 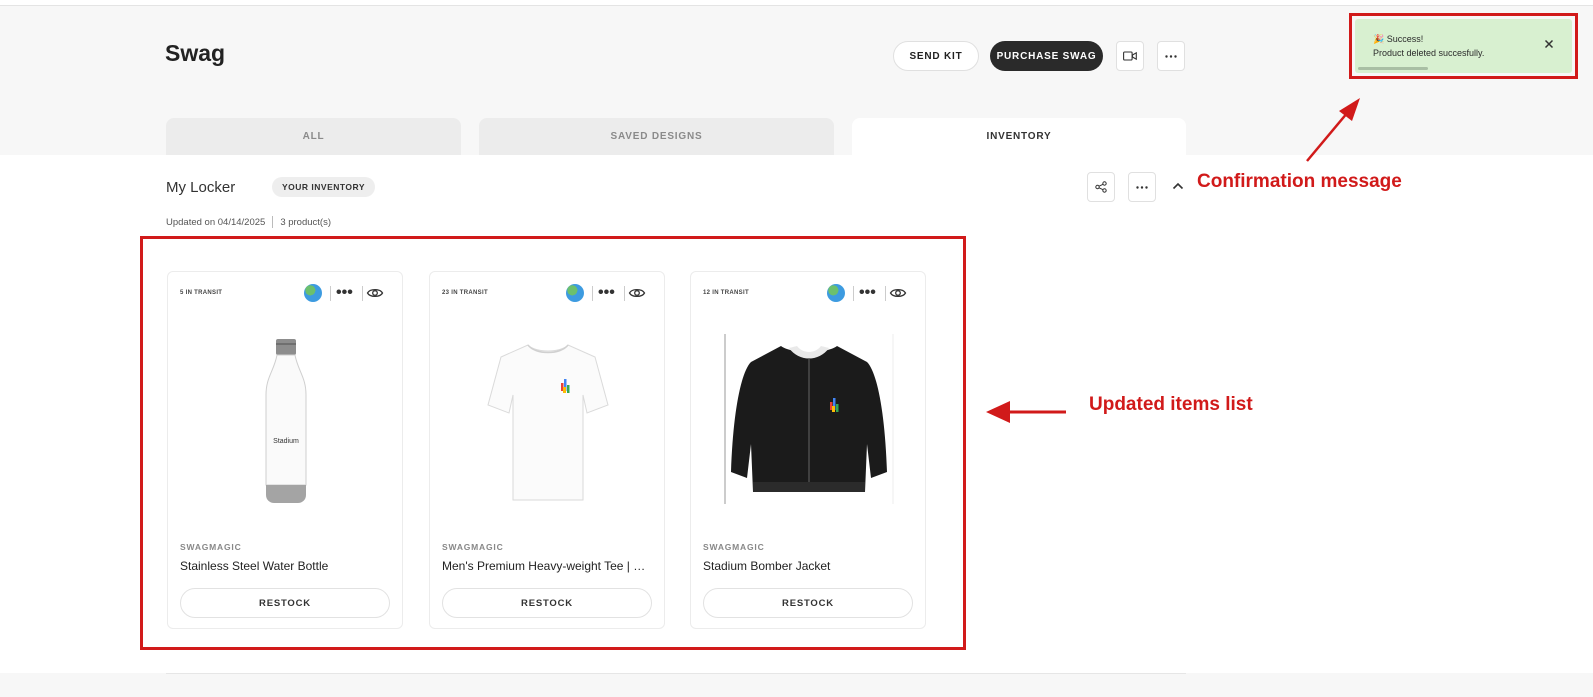 What do you see at coordinates (998, 412) in the screenshot?
I see `items-arrowhead` at bounding box center [998, 412].